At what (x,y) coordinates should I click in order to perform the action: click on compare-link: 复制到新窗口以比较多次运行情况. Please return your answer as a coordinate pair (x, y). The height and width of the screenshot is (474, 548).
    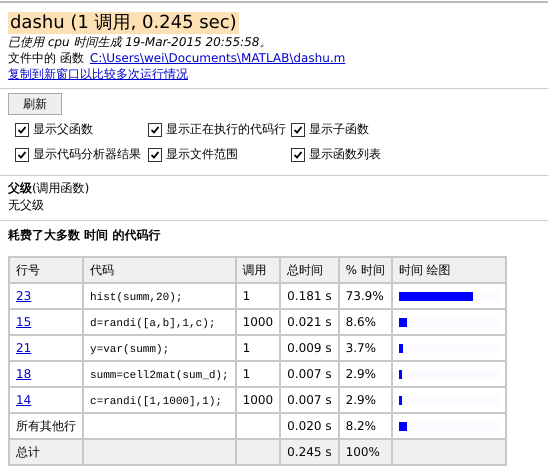
    Looking at the image, I should click on (98, 74).